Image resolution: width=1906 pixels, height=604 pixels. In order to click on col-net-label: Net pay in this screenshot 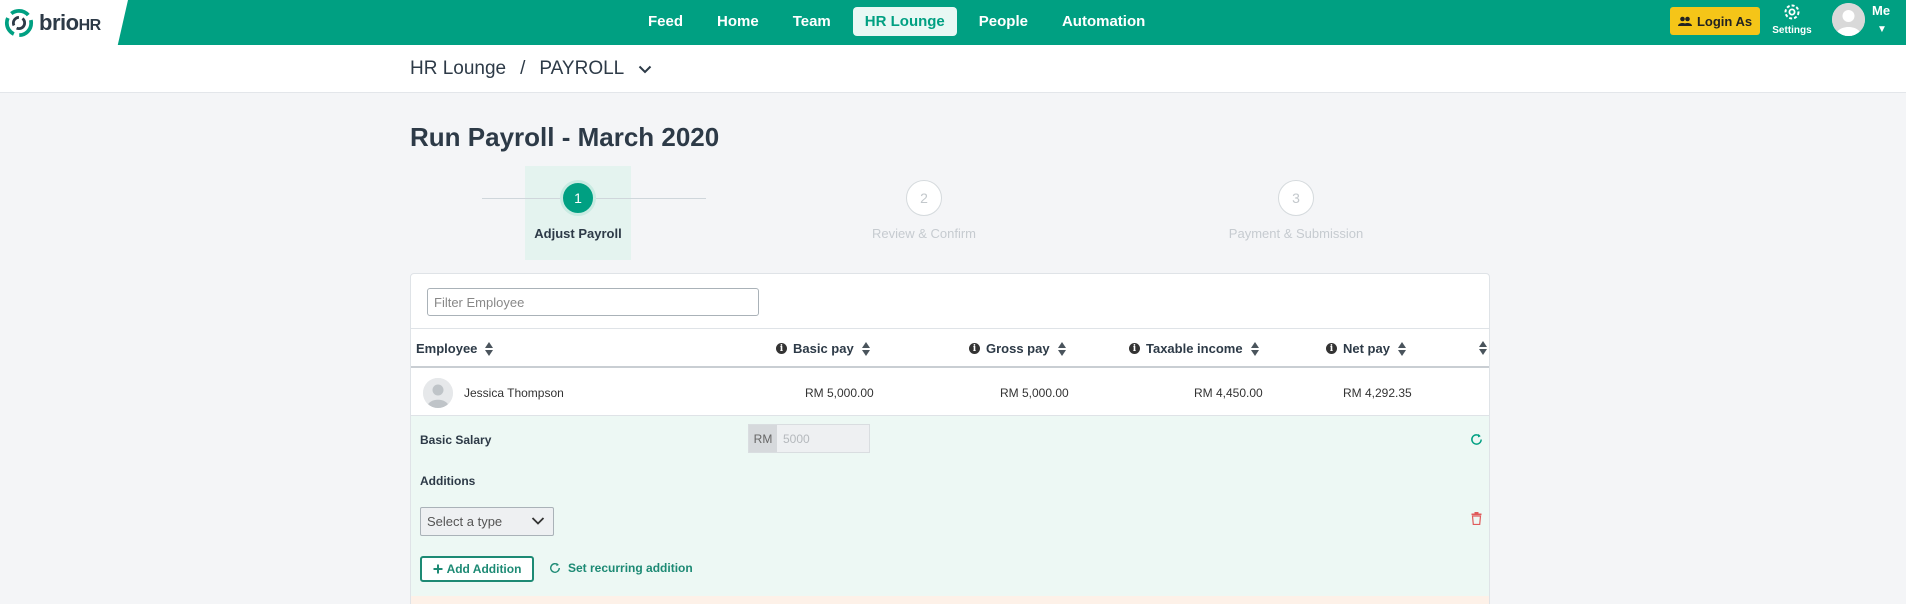, I will do `click(1366, 348)`.